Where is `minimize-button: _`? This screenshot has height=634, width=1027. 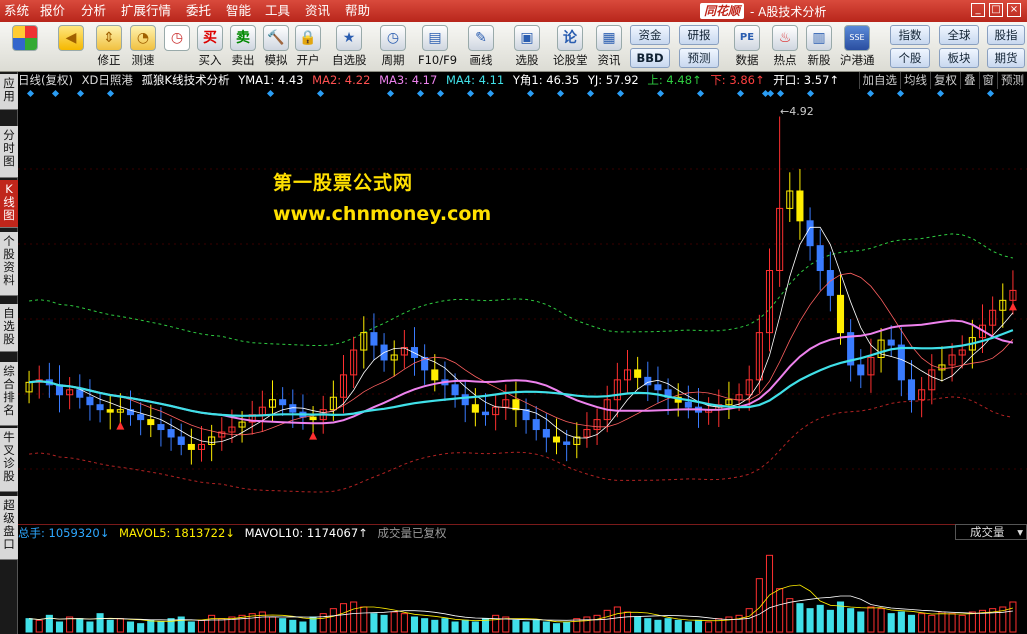 minimize-button: _ is located at coordinates (978, 10).